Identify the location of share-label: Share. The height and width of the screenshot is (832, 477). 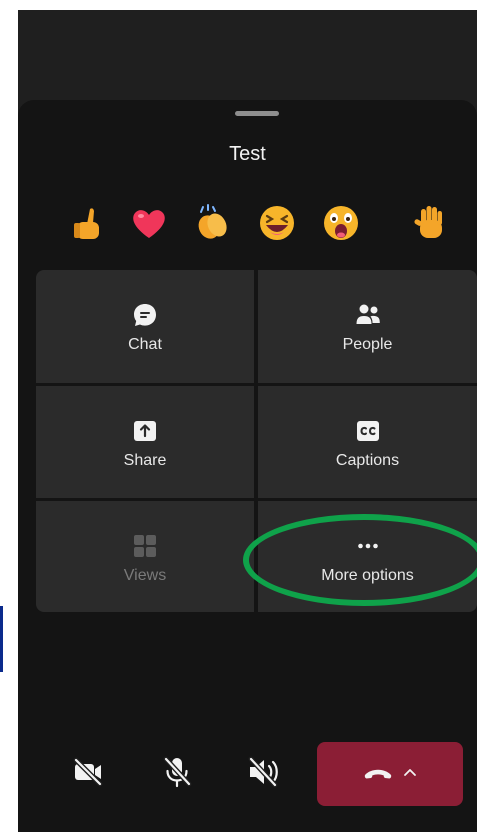
(145, 460).